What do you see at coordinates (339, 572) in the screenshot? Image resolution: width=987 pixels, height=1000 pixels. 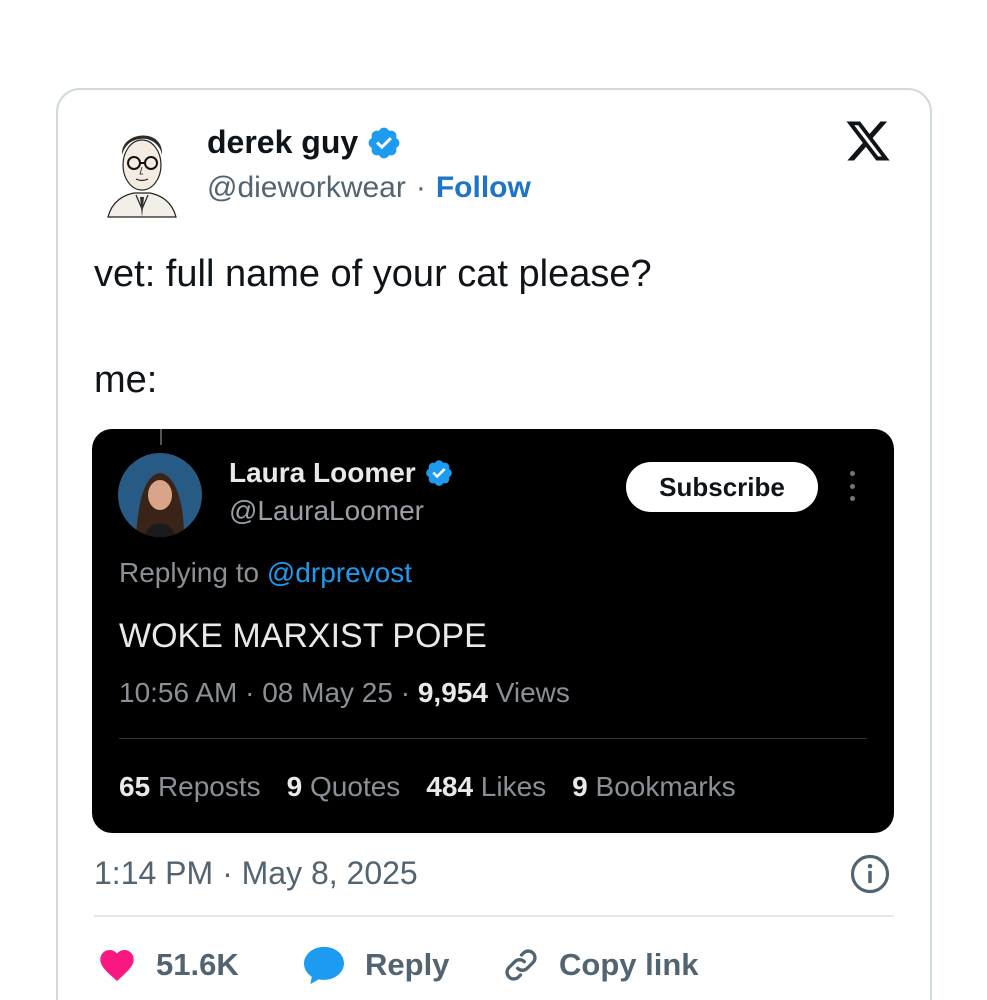 I see `replying-mention: @drprevost` at bounding box center [339, 572].